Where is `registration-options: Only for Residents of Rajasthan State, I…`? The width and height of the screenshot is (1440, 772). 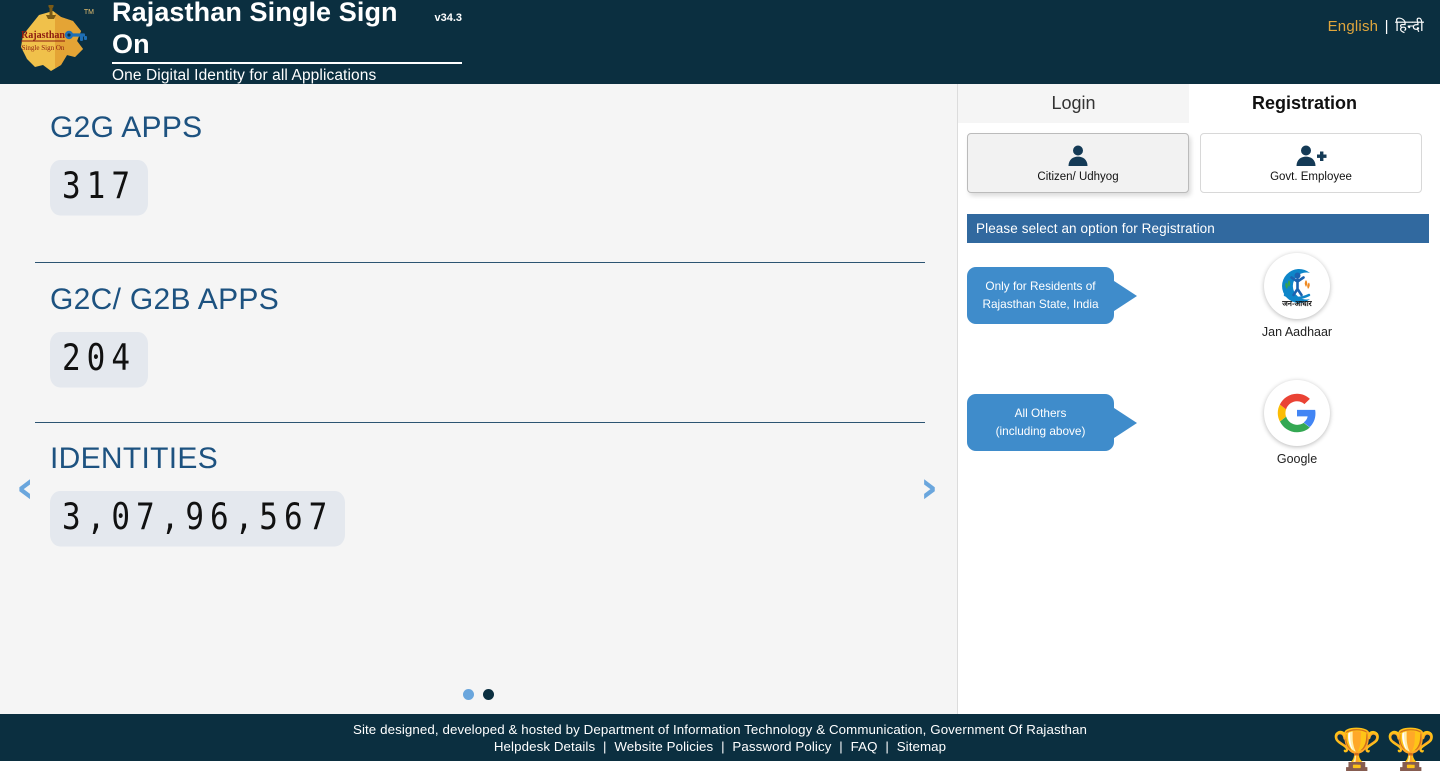
registration-options: Only for Residents of Rajasthan State, I… is located at coordinates (1199, 384).